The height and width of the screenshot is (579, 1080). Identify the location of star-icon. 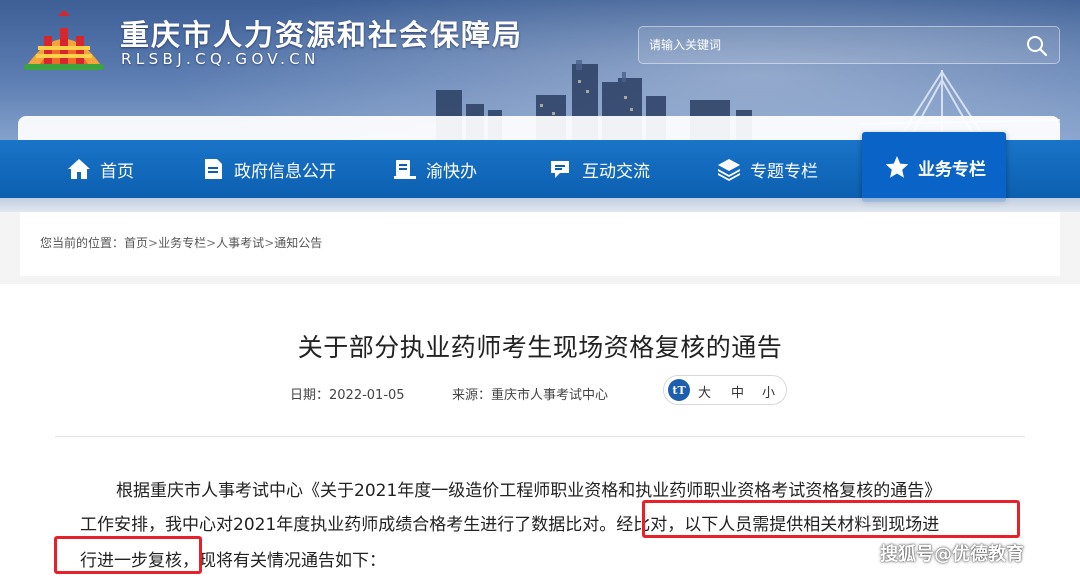
(897, 167).